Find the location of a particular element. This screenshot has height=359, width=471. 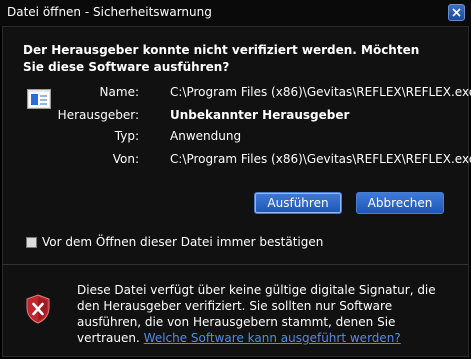

title-bar: Datei öffnen - Sicherheitswarnung is located at coordinates (235, 13).